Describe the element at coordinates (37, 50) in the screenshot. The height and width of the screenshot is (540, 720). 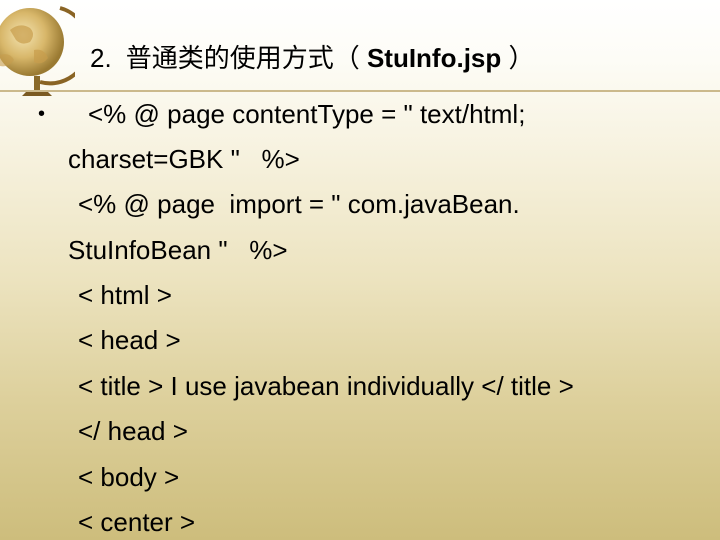
I see `globe-icon` at that location.